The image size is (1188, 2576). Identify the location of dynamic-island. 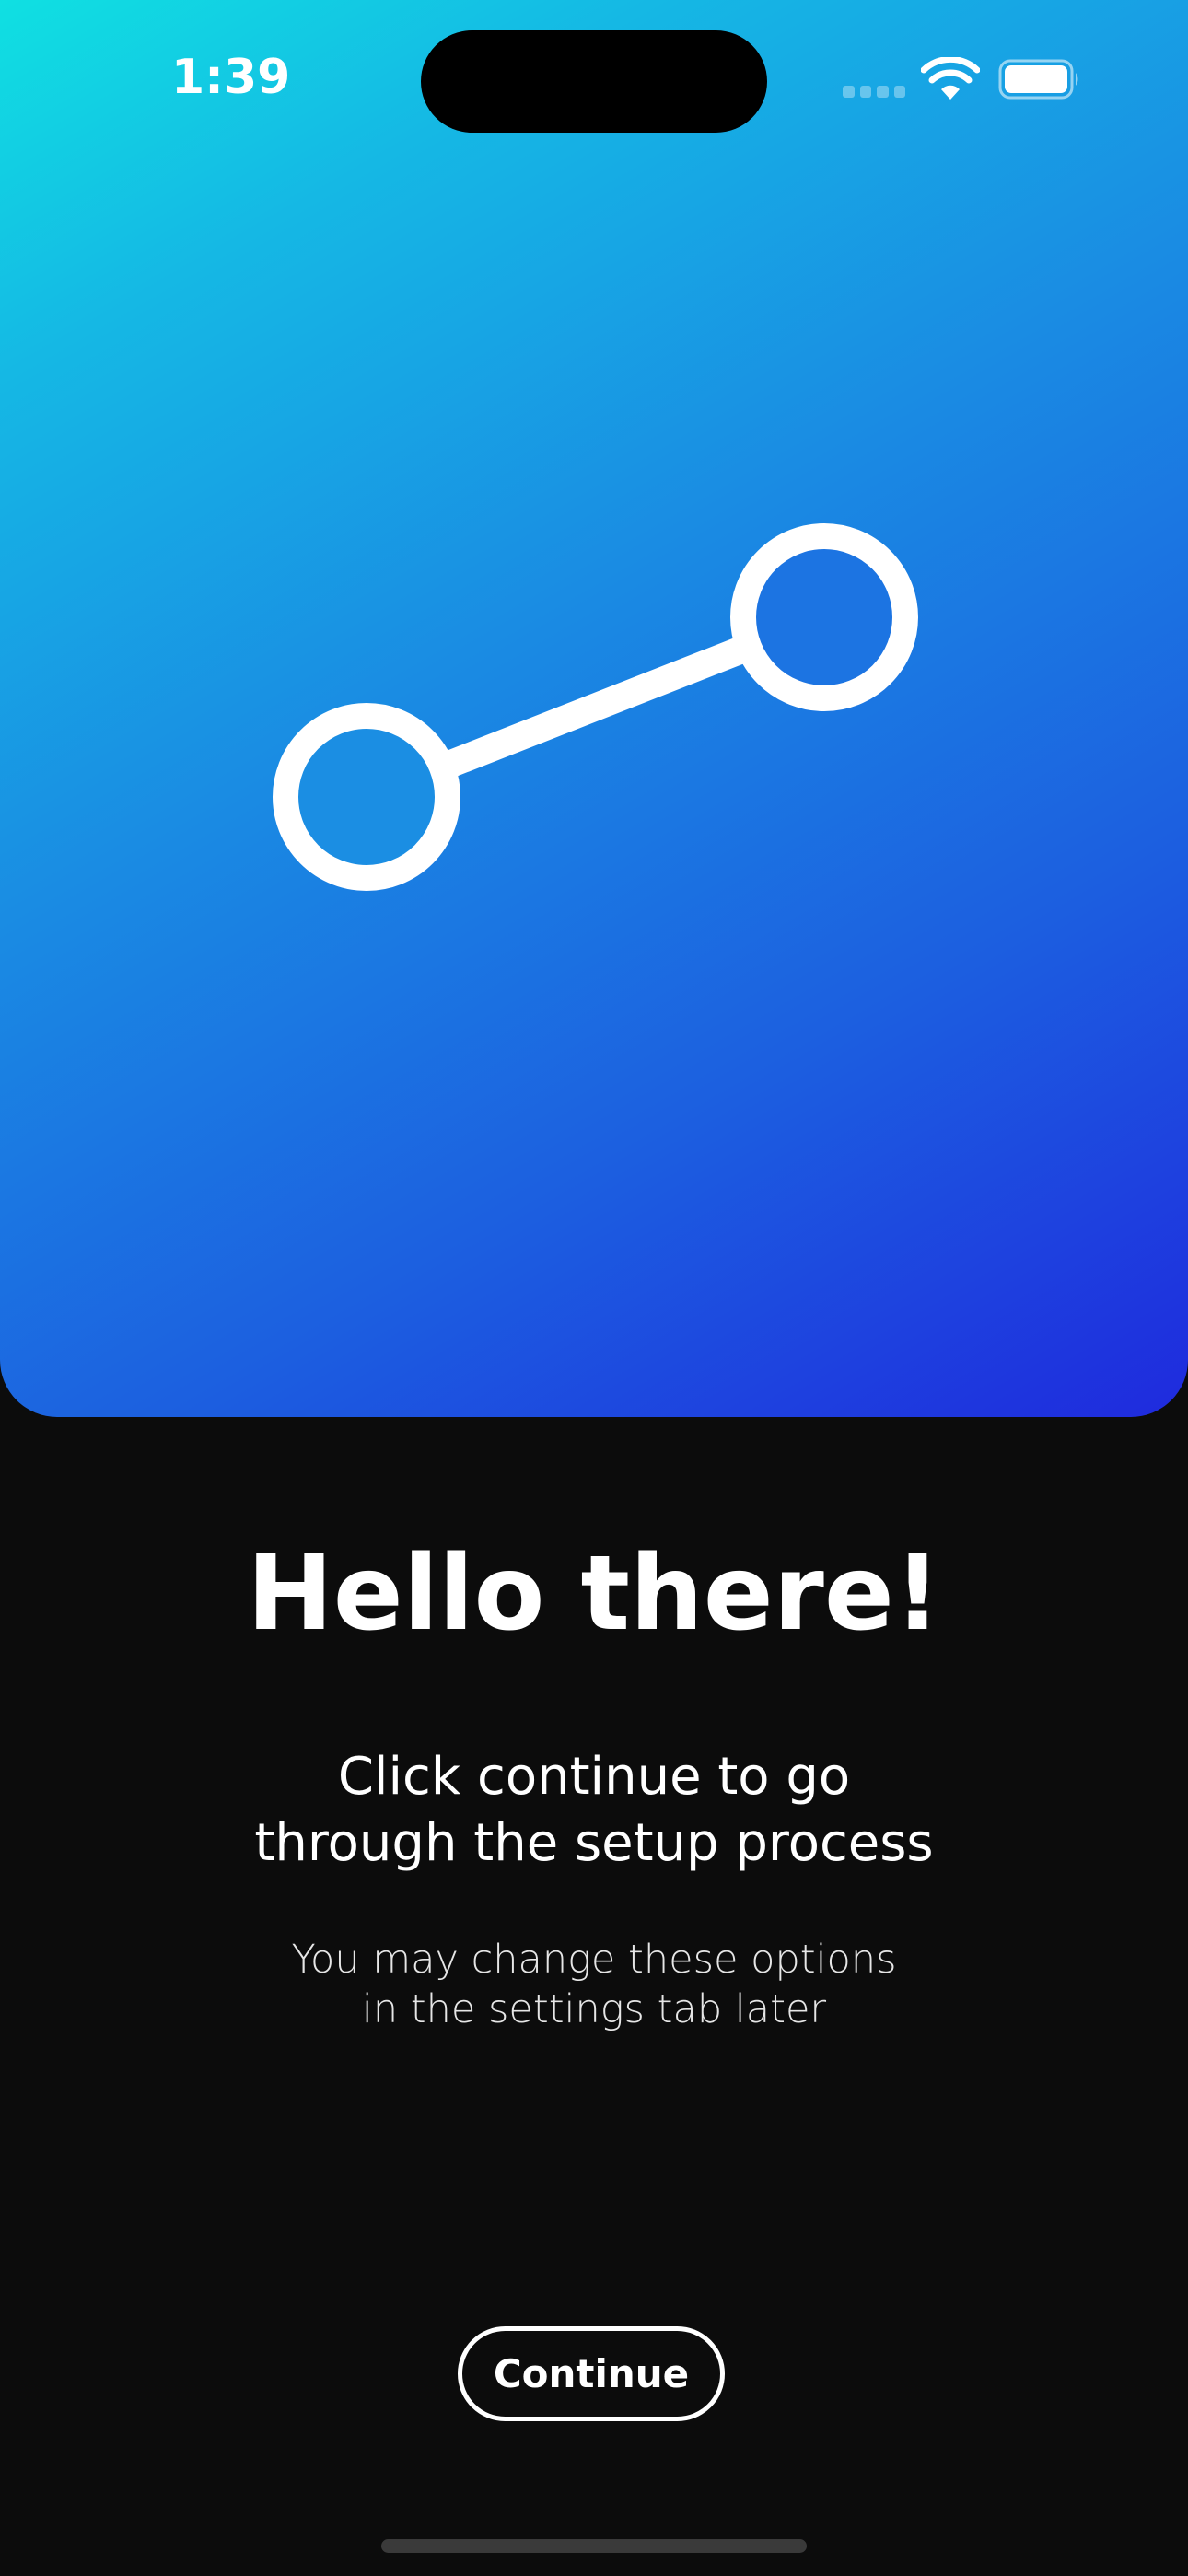
(594, 81).